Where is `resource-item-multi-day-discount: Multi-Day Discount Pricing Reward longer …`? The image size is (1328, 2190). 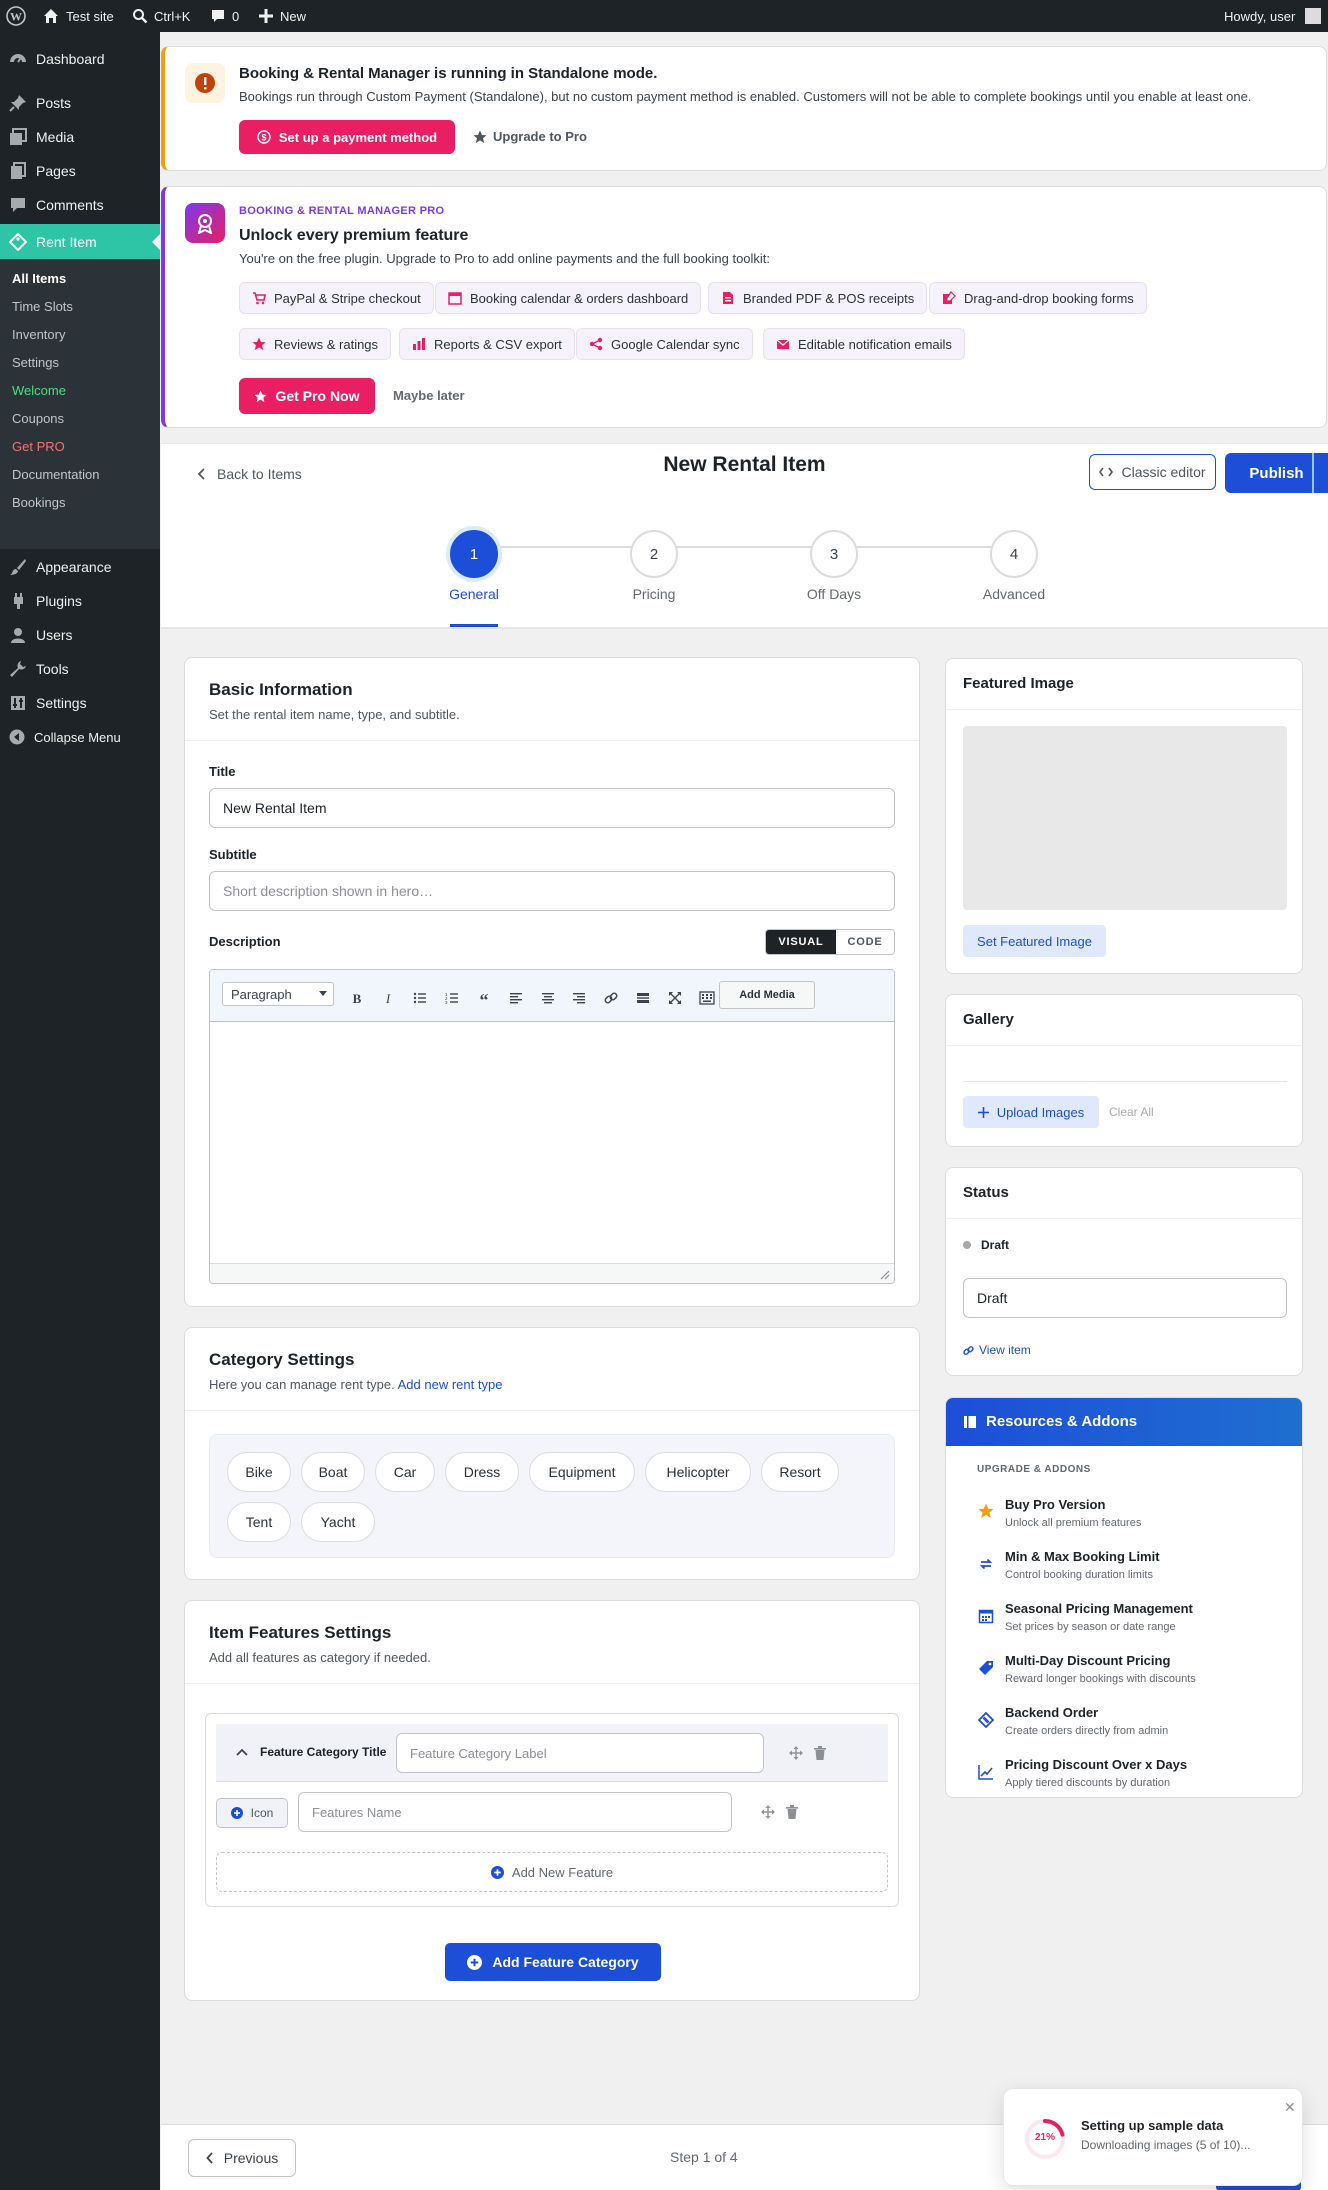 resource-item-multi-day-discount: Multi-Day Discount Pricing Reward longer … is located at coordinates (1100, 1669).